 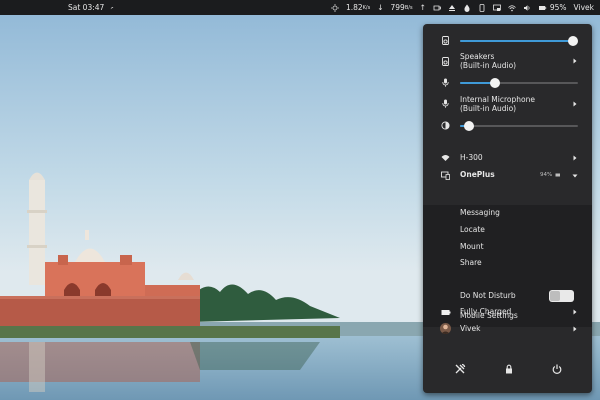 I want to click on net-down-value: 799, so click(x=397, y=7).